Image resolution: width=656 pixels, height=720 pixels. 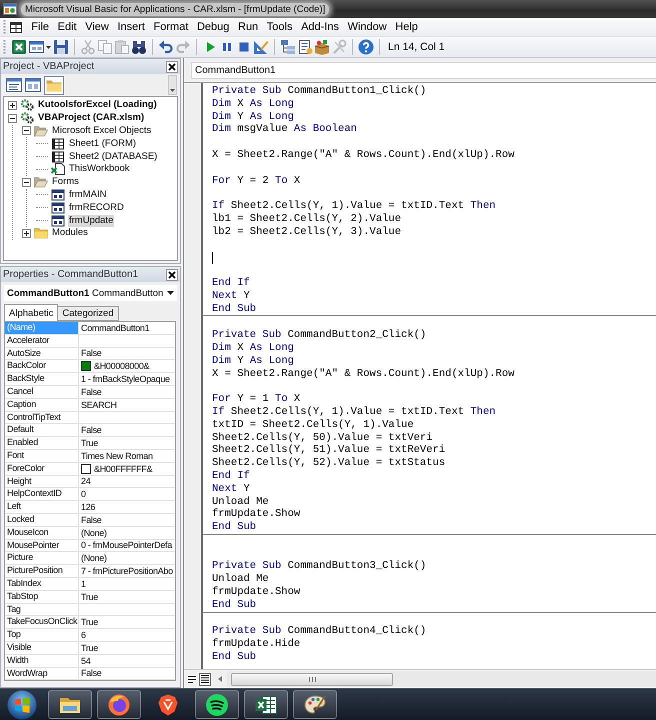 What do you see at coordinates (172, 85) in the screenshot?
I see `scrollbar` at bounding box center [172, 85].